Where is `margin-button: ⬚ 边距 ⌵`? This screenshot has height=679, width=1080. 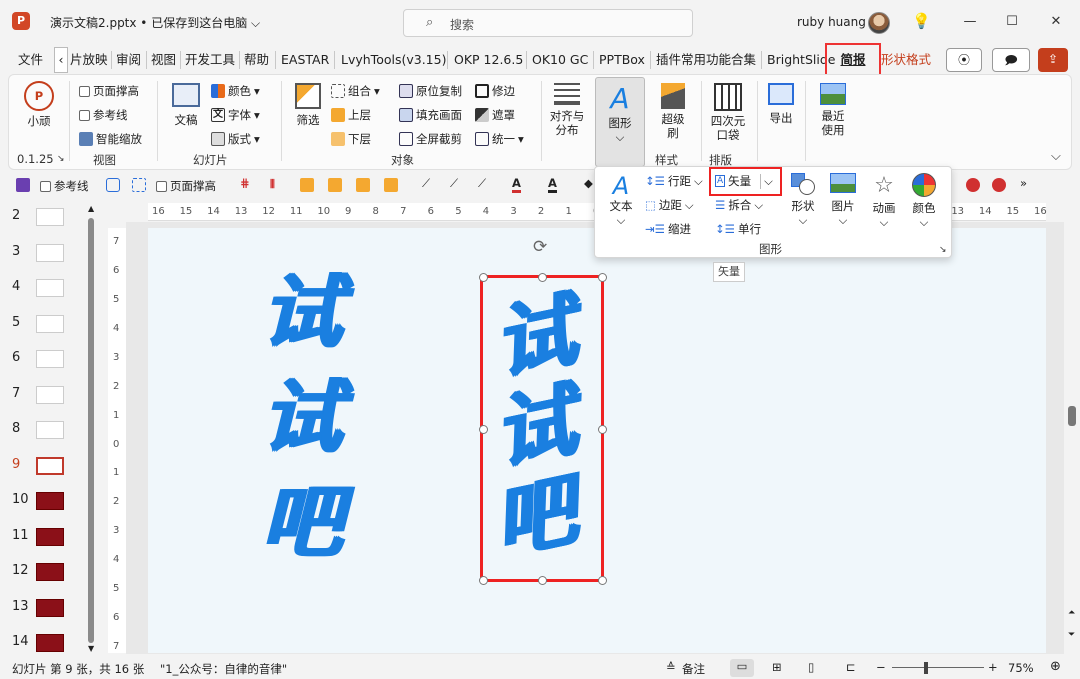
margin-button: ⬚ 边距 ⌵ is located at coordinates (669, 205).